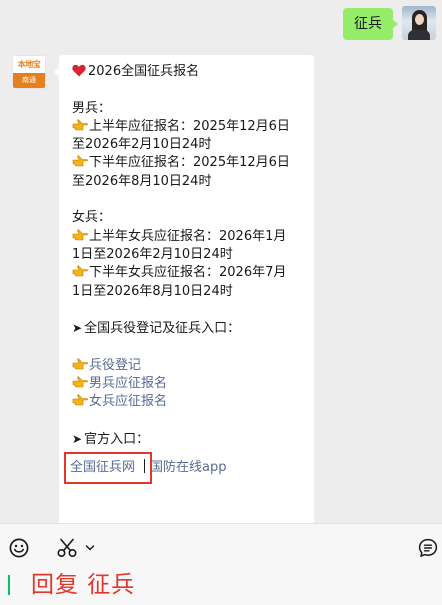 Image resolution: width=442 pixels, height=605 pixels. I want to click on chevron-down-icon, so click(90, 548).